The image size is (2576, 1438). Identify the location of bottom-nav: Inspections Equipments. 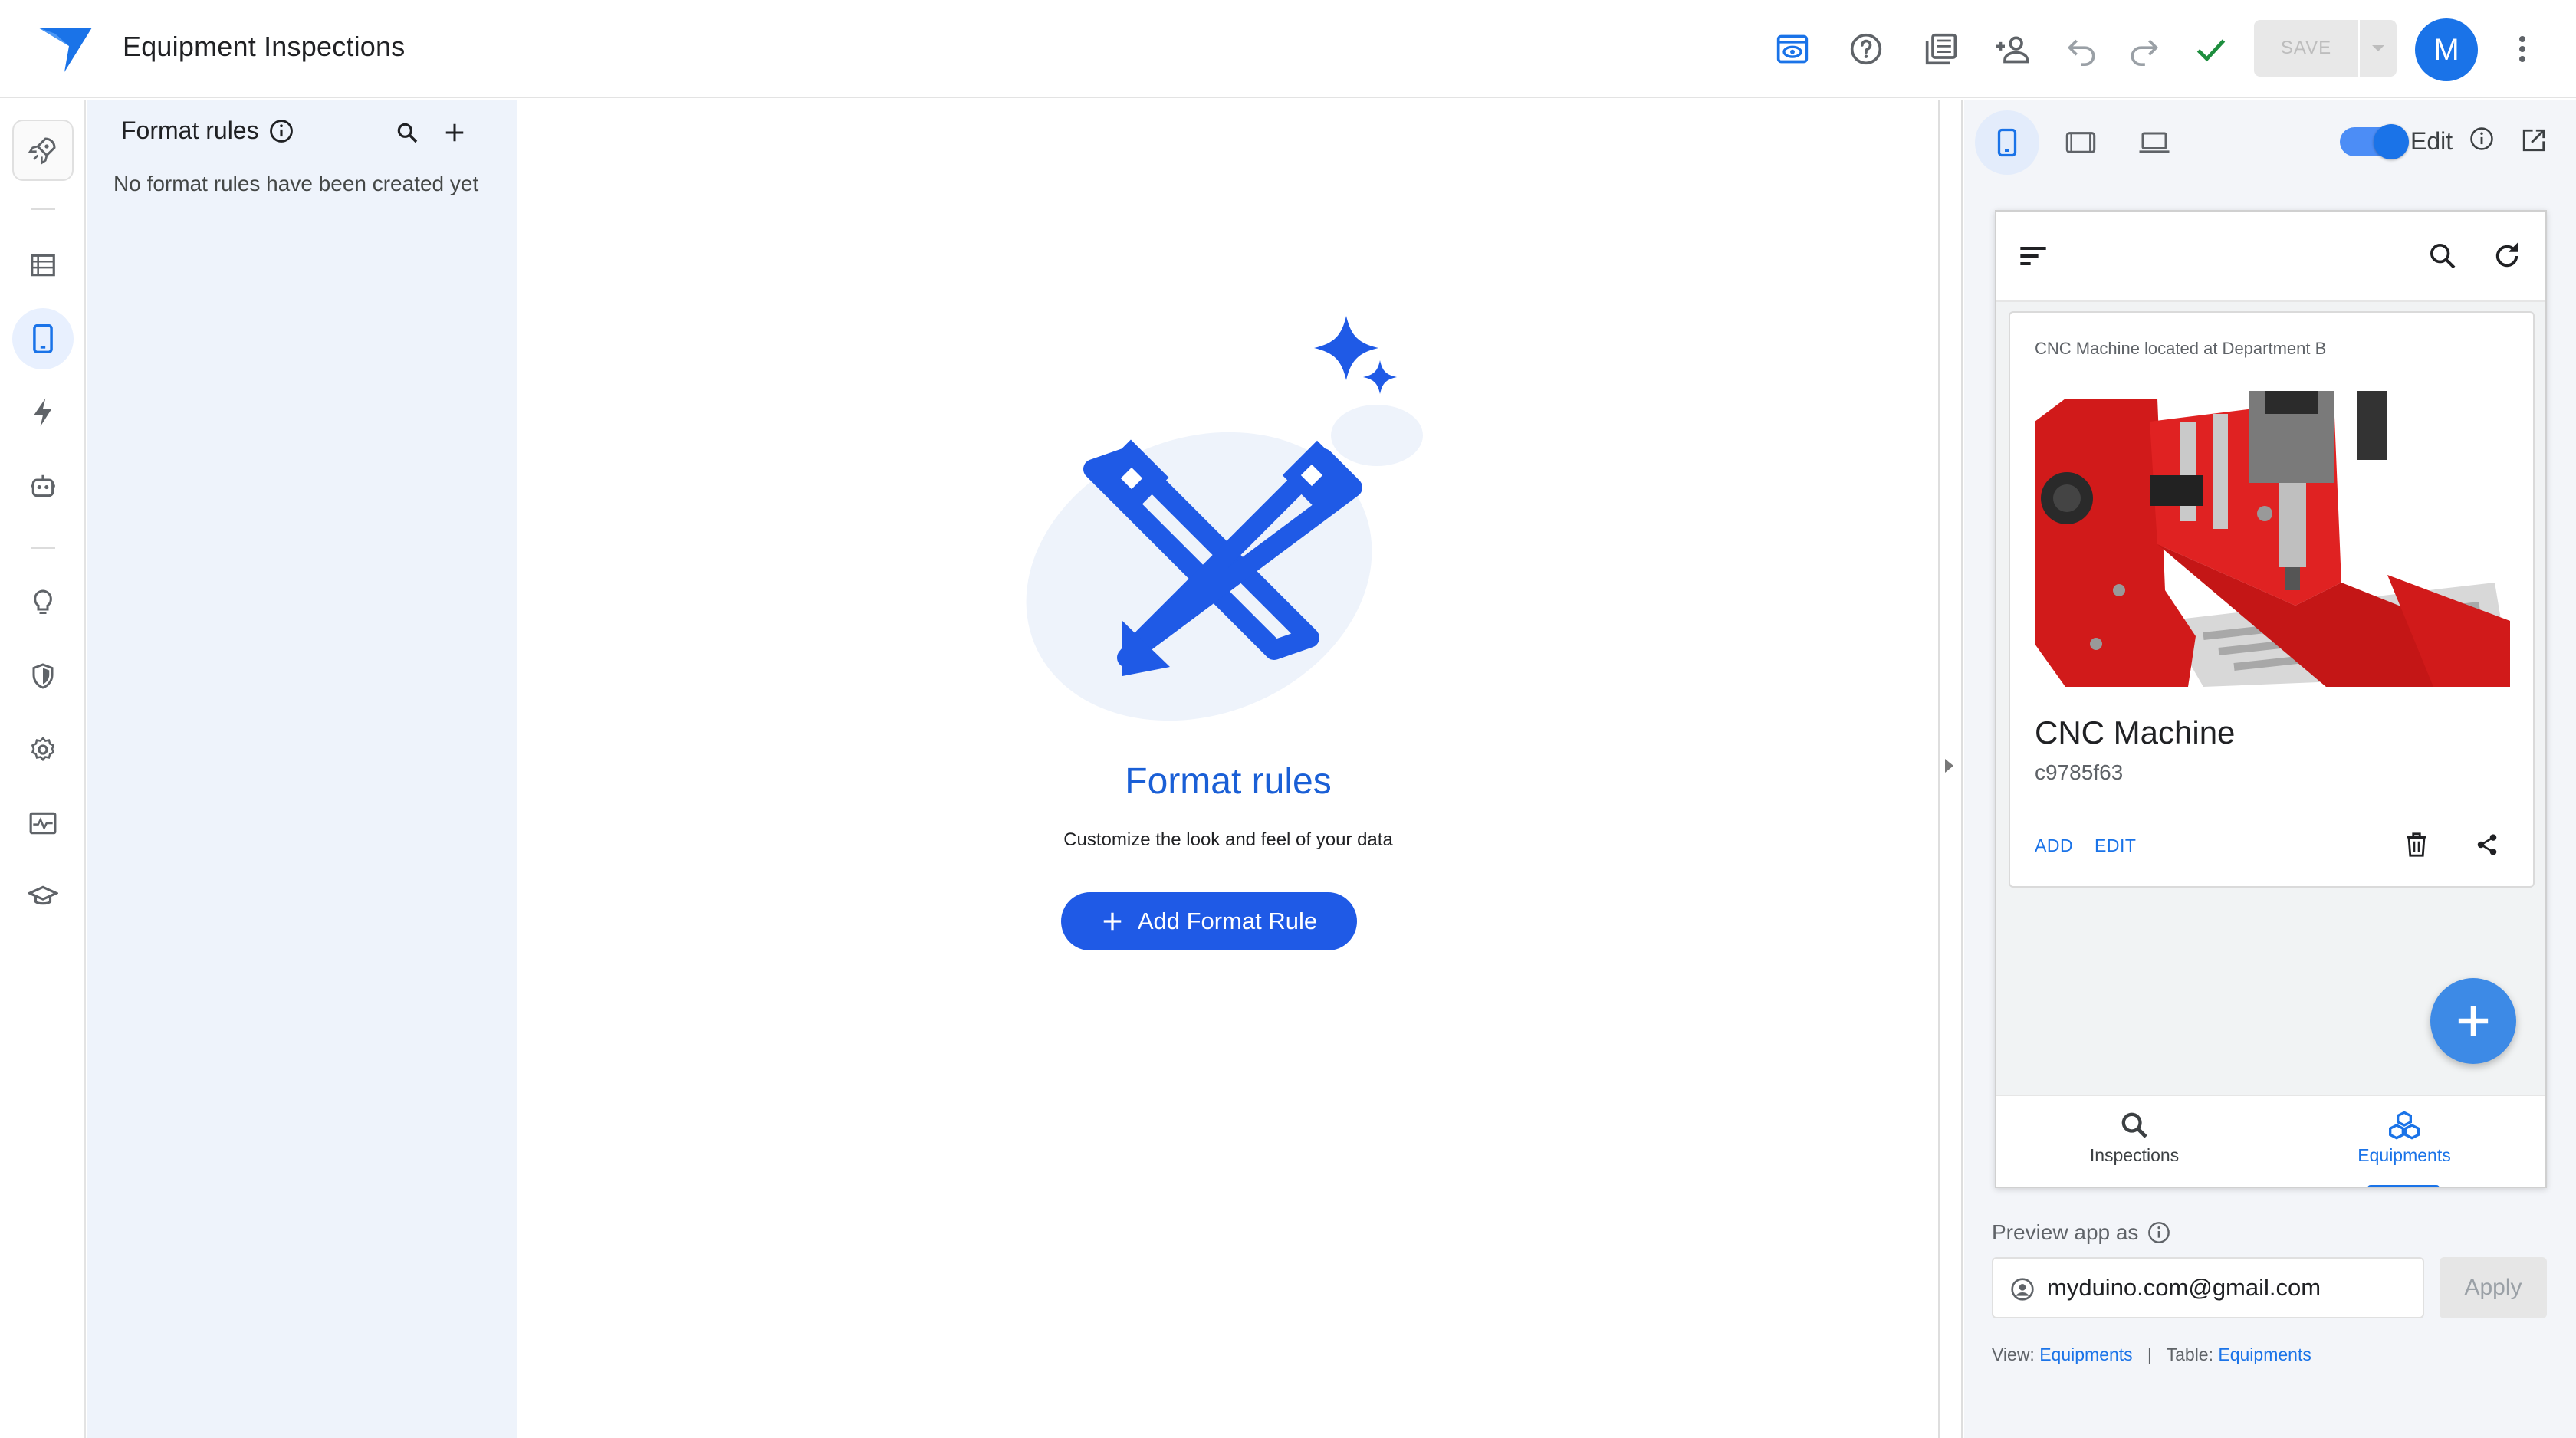
(2271, 1141).